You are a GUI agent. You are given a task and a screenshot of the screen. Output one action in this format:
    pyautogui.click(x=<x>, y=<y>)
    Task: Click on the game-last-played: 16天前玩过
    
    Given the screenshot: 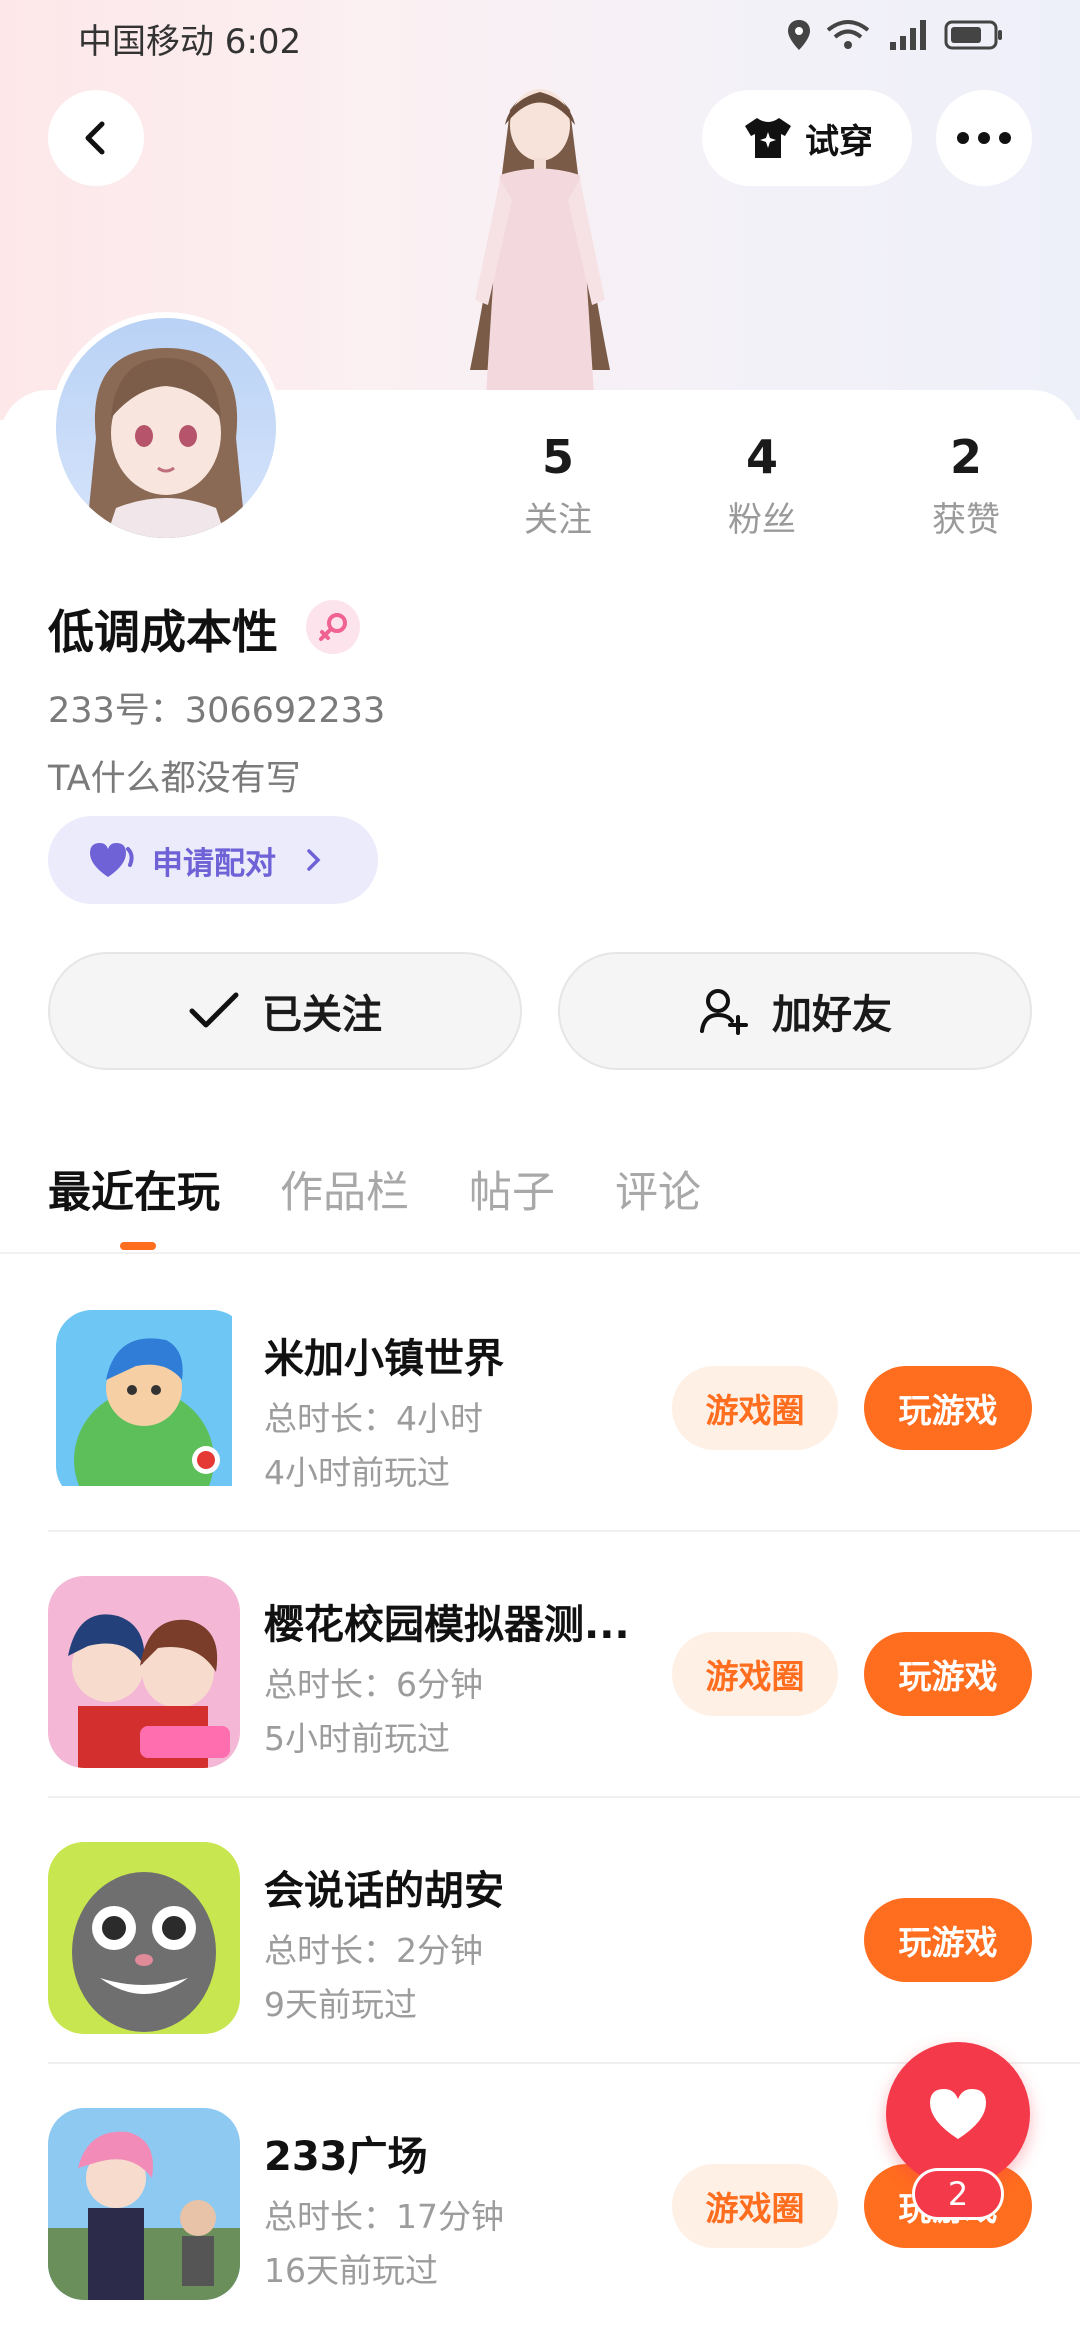 What is the action you would take?
    pyautogui.click(x=351, y=2270)
    